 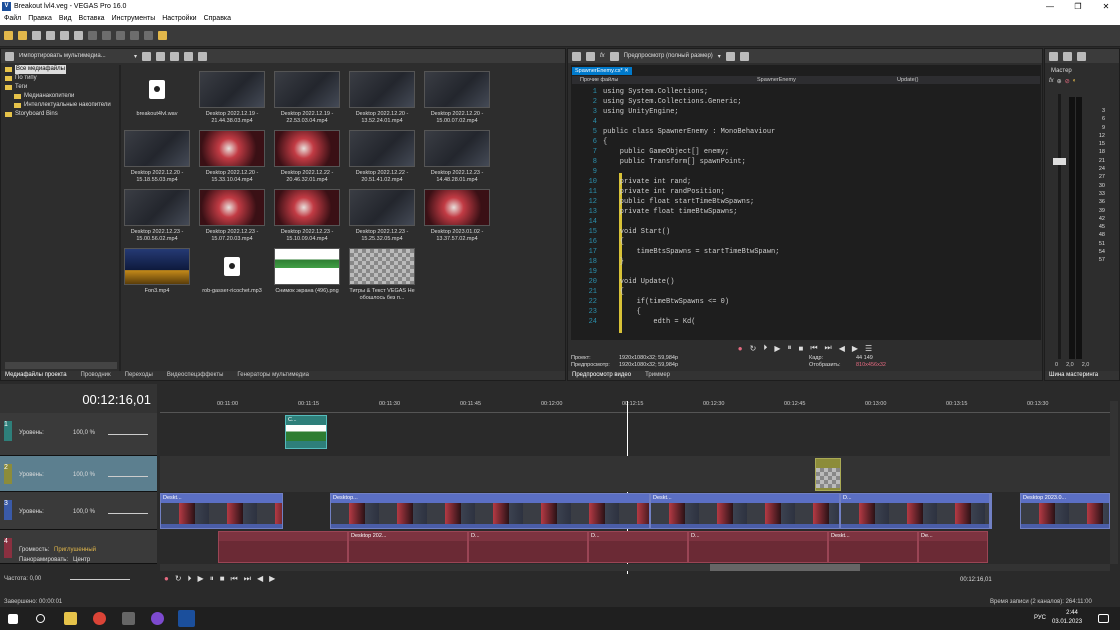 What do you see at coordinates (190, 579) in the screenshot?
I see `play-from-start-icon: ⏵` at bounding box center [190, 579].